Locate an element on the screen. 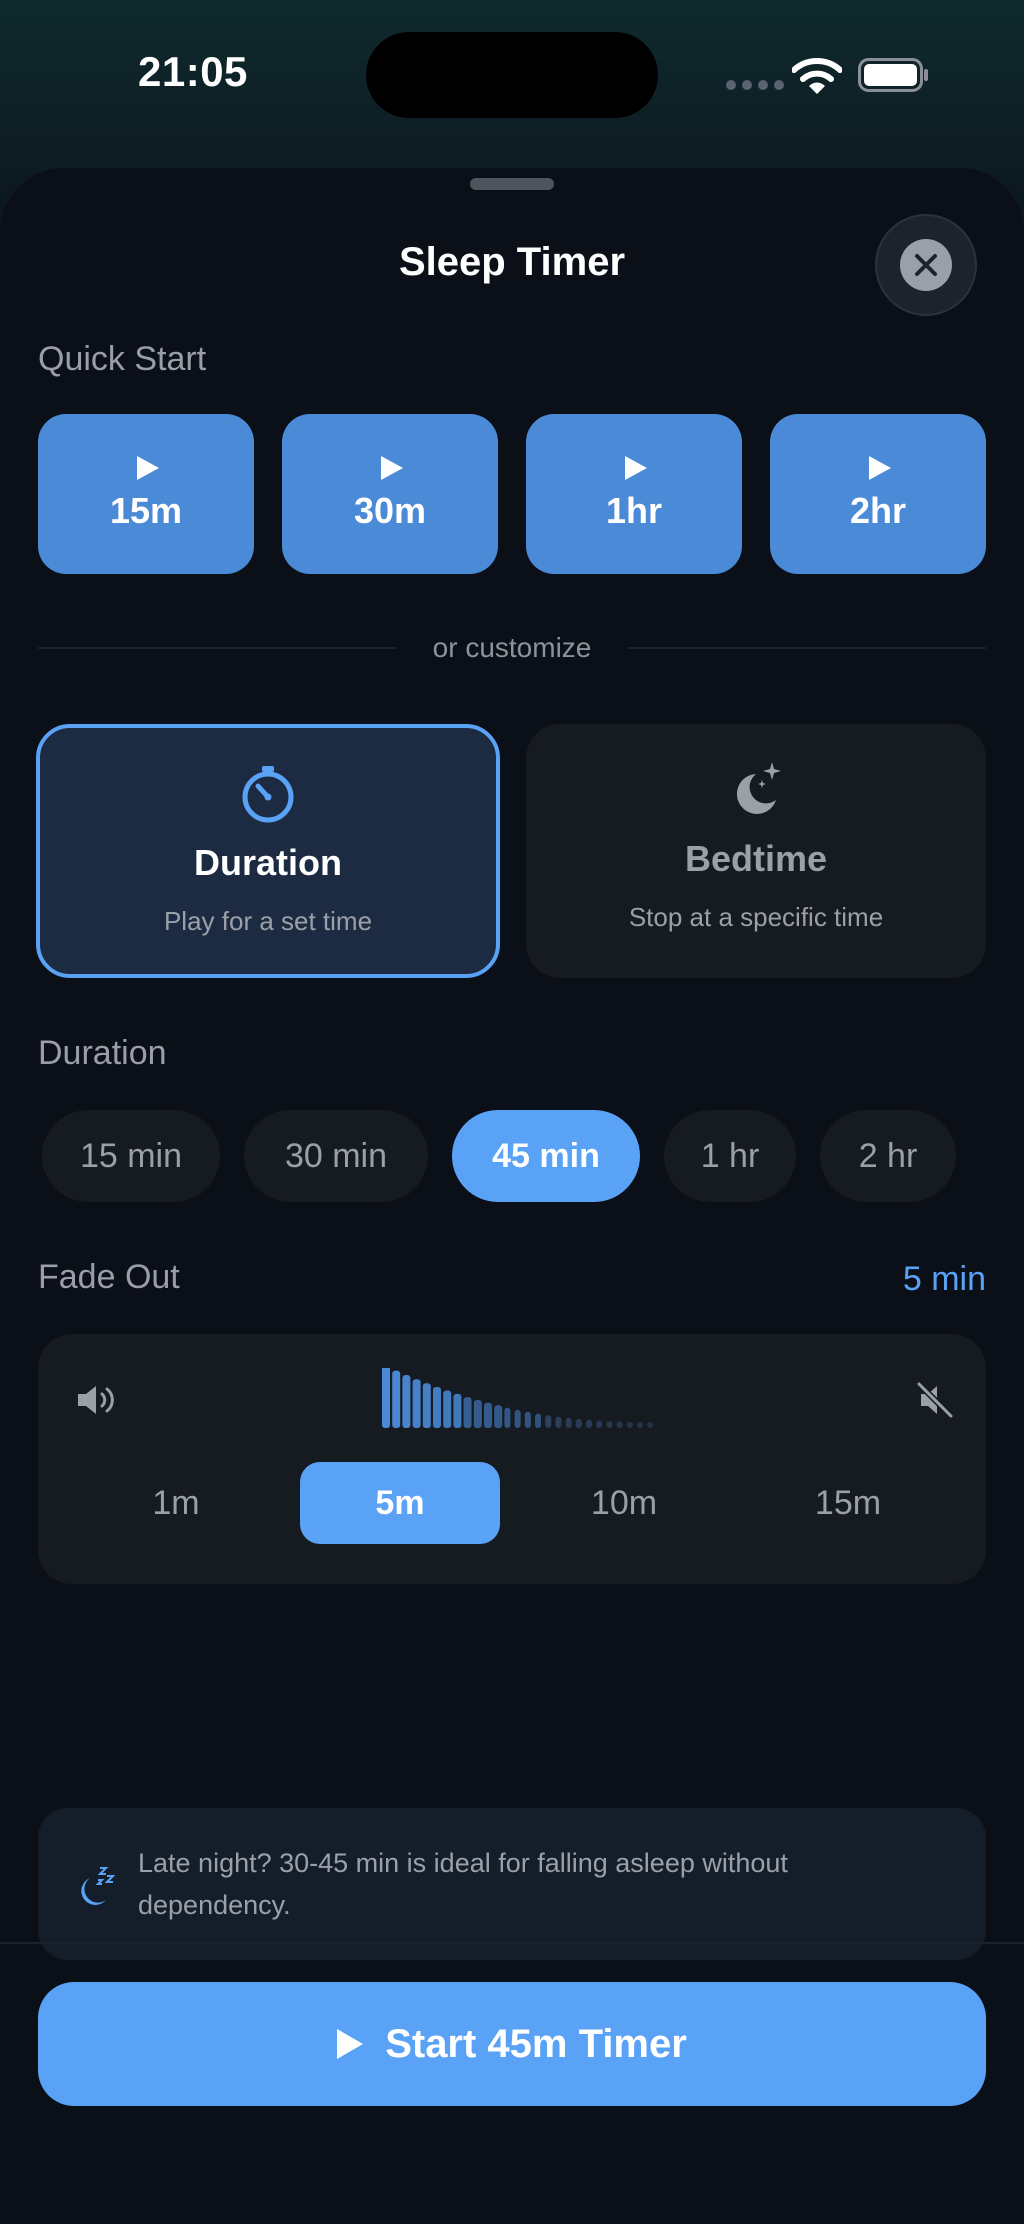 The width and height of the screenshot is (1024, 2224). fade-out-label: Fade Out is located at coordinates (109, 1277).